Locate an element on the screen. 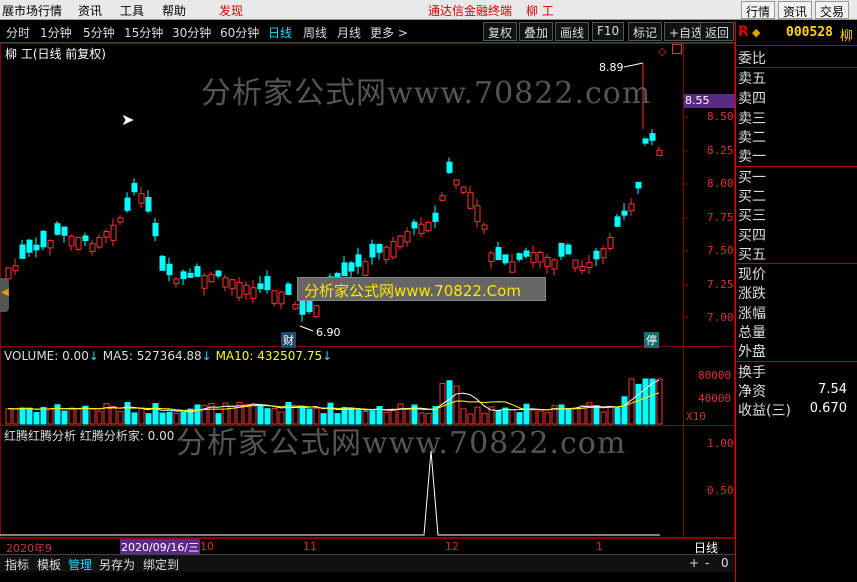 This screenshot has height=582, width=857. price-tick-label: 8.50 is located at coordinates (720, 116).